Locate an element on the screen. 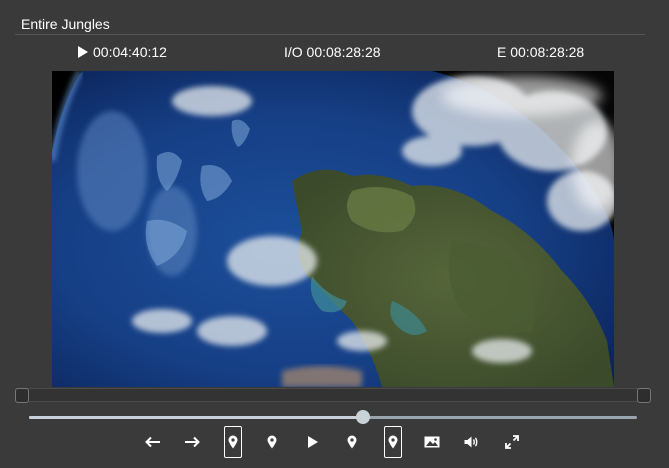 The image size is (669, 468). trim-in-handle is located at coordinates (22, 395).